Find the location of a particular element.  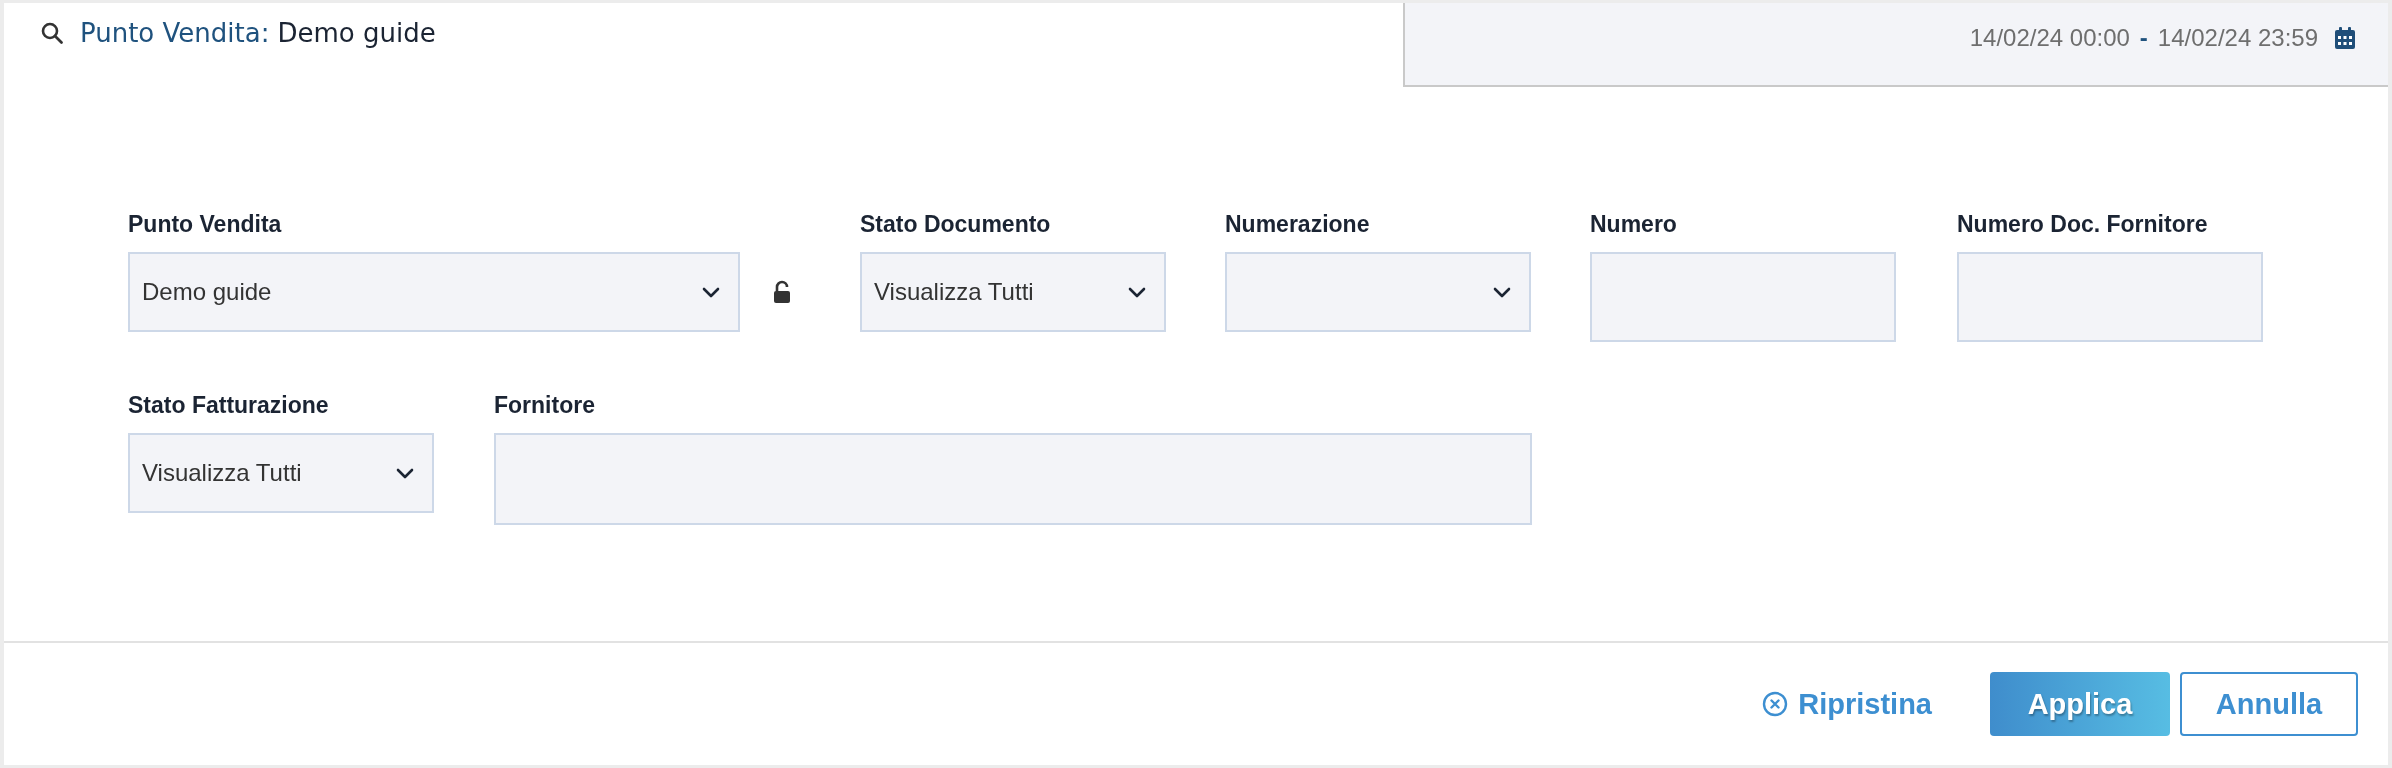

close-circle-icon is located at coordinates (1775, 704).